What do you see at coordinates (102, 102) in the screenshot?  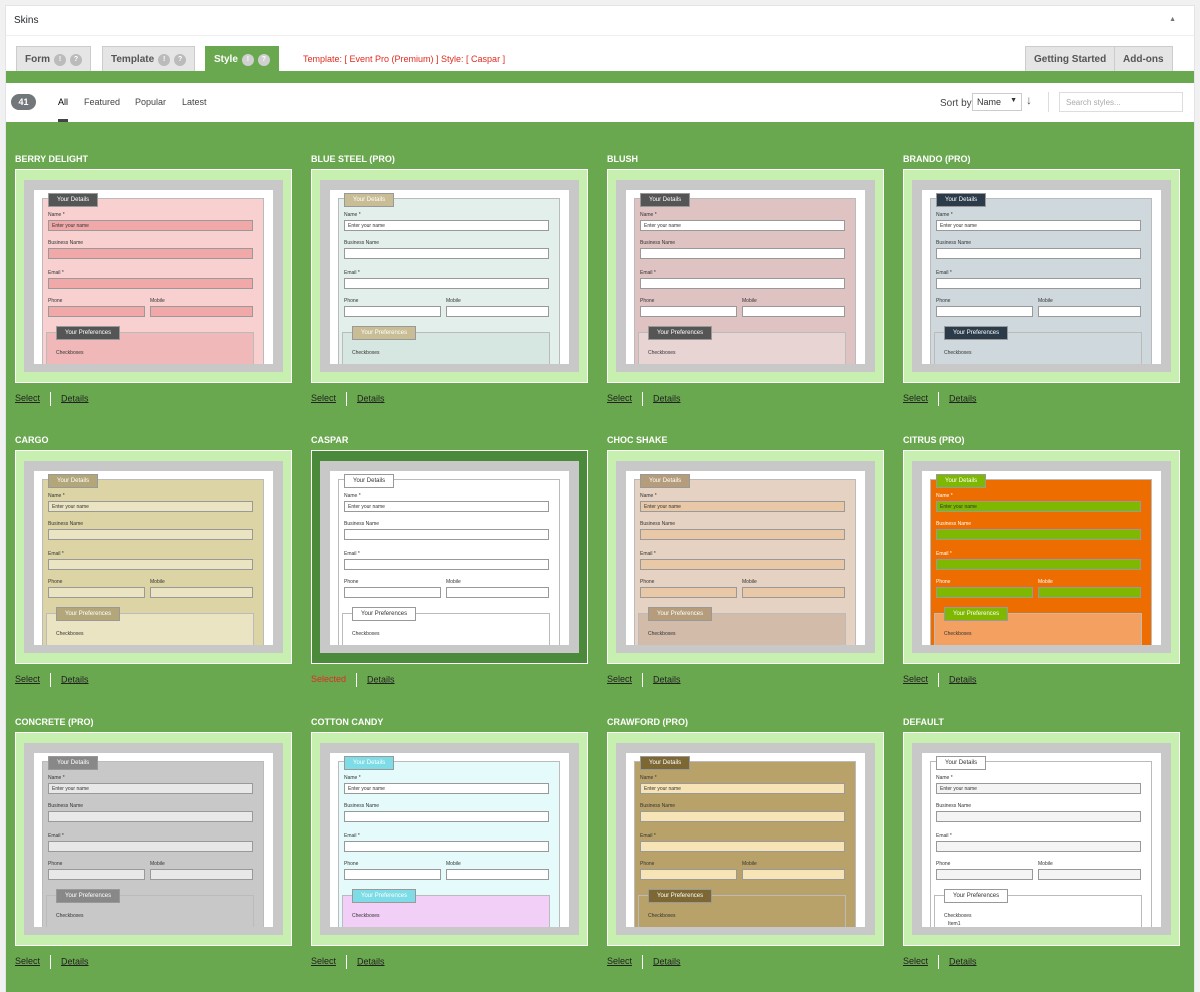 I see `filter-featured: Featured` at bounding box center [102, 102].